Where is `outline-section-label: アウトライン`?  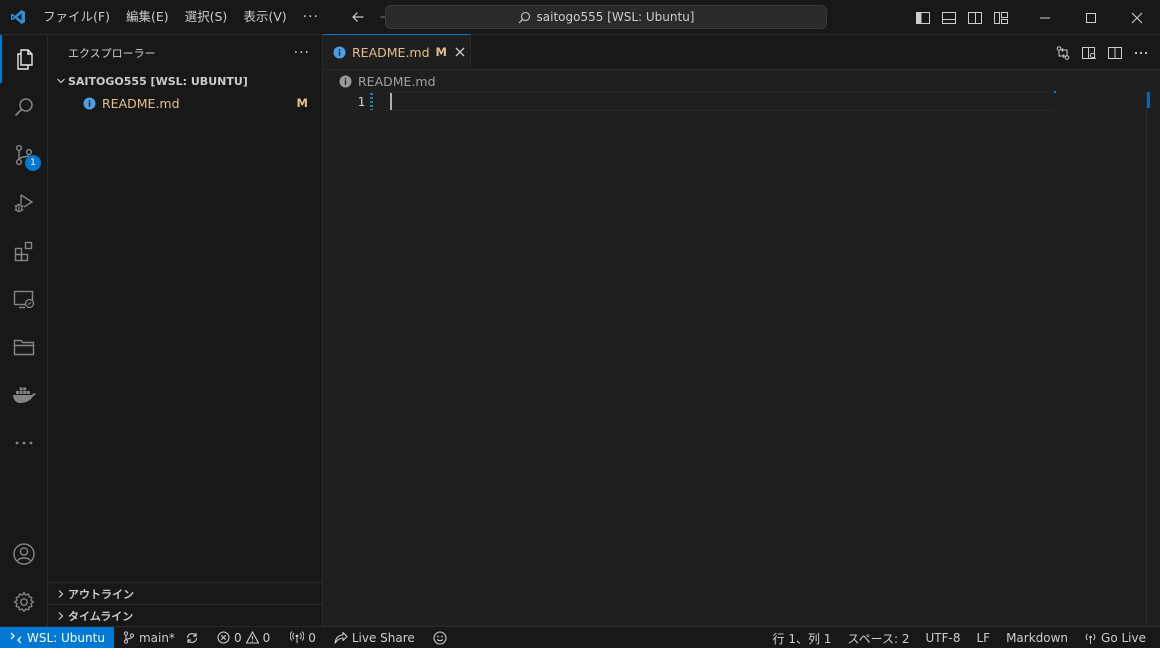
outline-section-label: アウトライン is located at coordinates (101, 594).